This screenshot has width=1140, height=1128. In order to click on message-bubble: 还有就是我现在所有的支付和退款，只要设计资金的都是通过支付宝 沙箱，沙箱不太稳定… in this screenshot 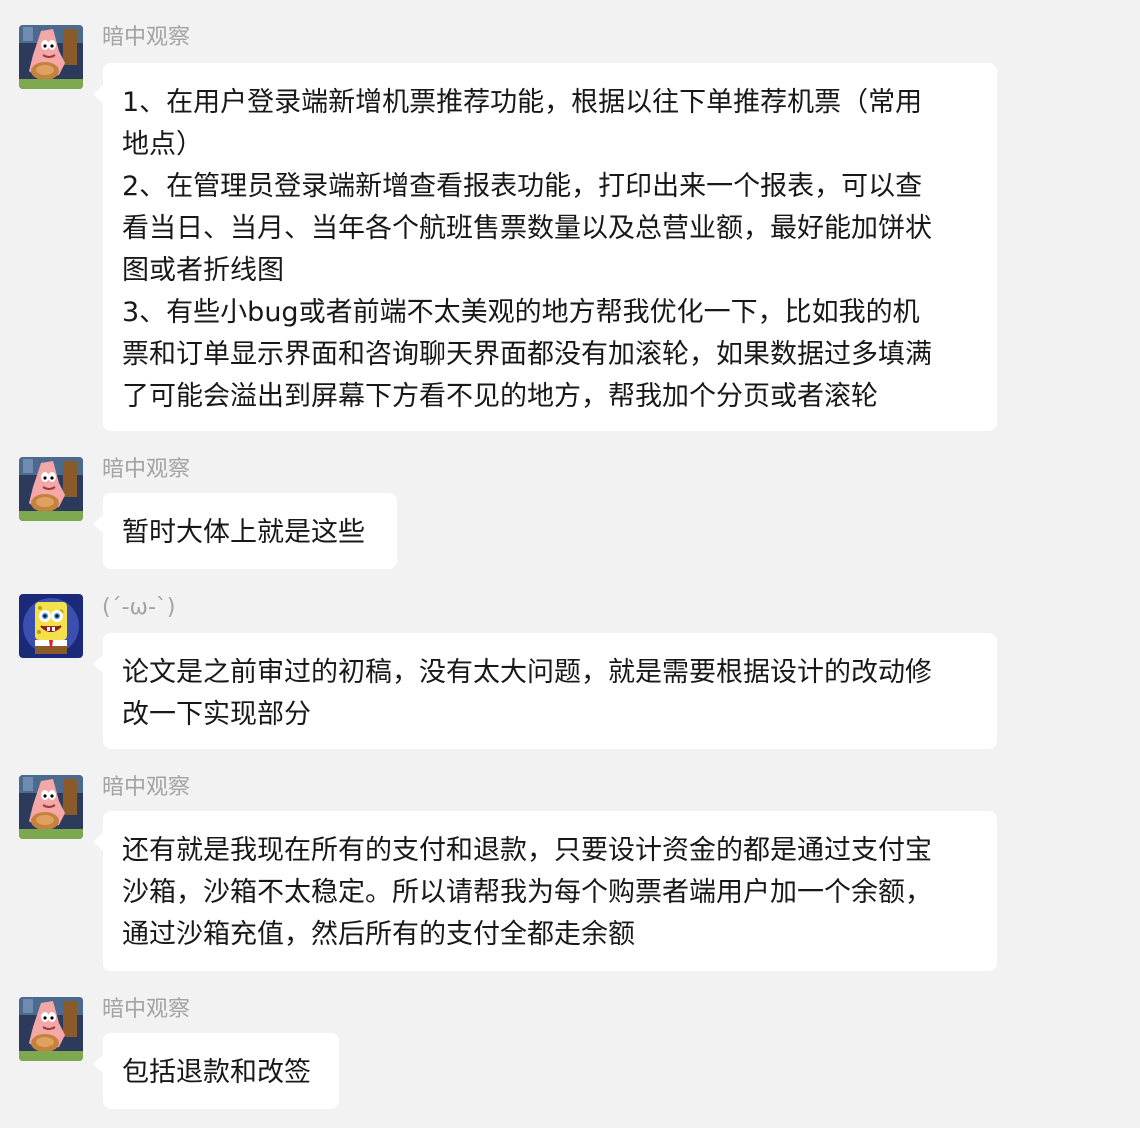, I will do `click(545, 891)`.